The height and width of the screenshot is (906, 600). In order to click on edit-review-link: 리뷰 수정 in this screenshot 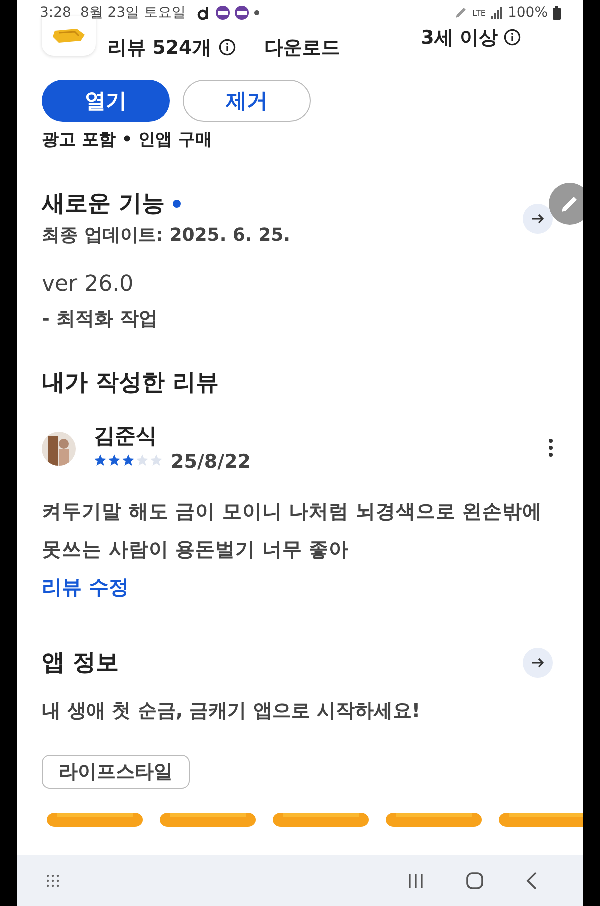, I will do `click(85, 587)`.